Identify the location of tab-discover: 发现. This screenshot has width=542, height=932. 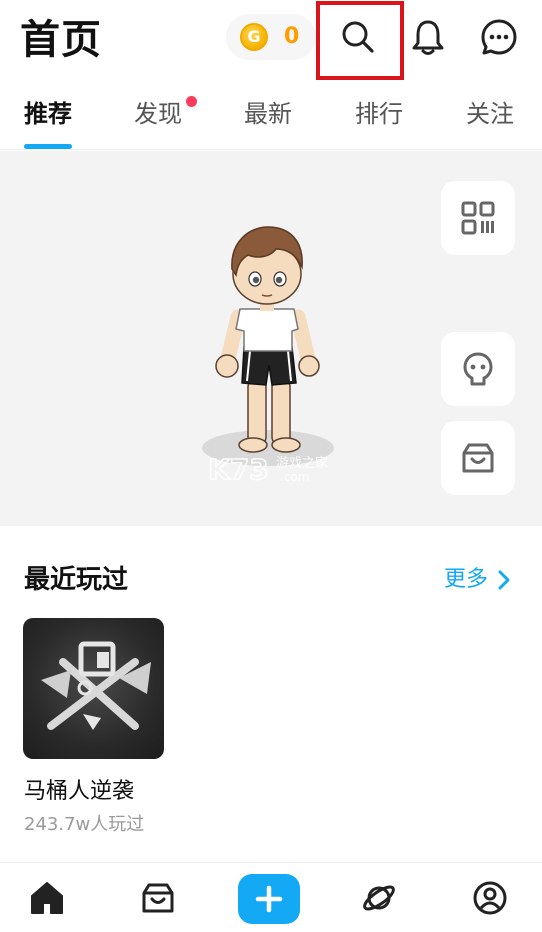
(158, 115).